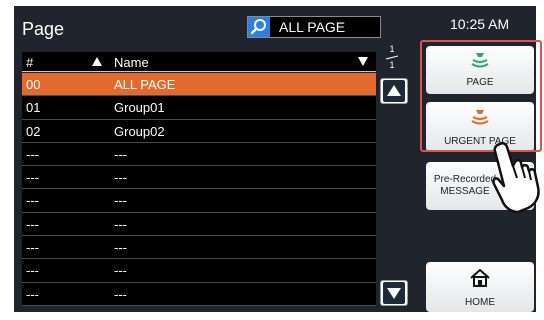 The height and width of the screenshot is (320, 544). I want to click on row-name: Group02, so click(139, 131).